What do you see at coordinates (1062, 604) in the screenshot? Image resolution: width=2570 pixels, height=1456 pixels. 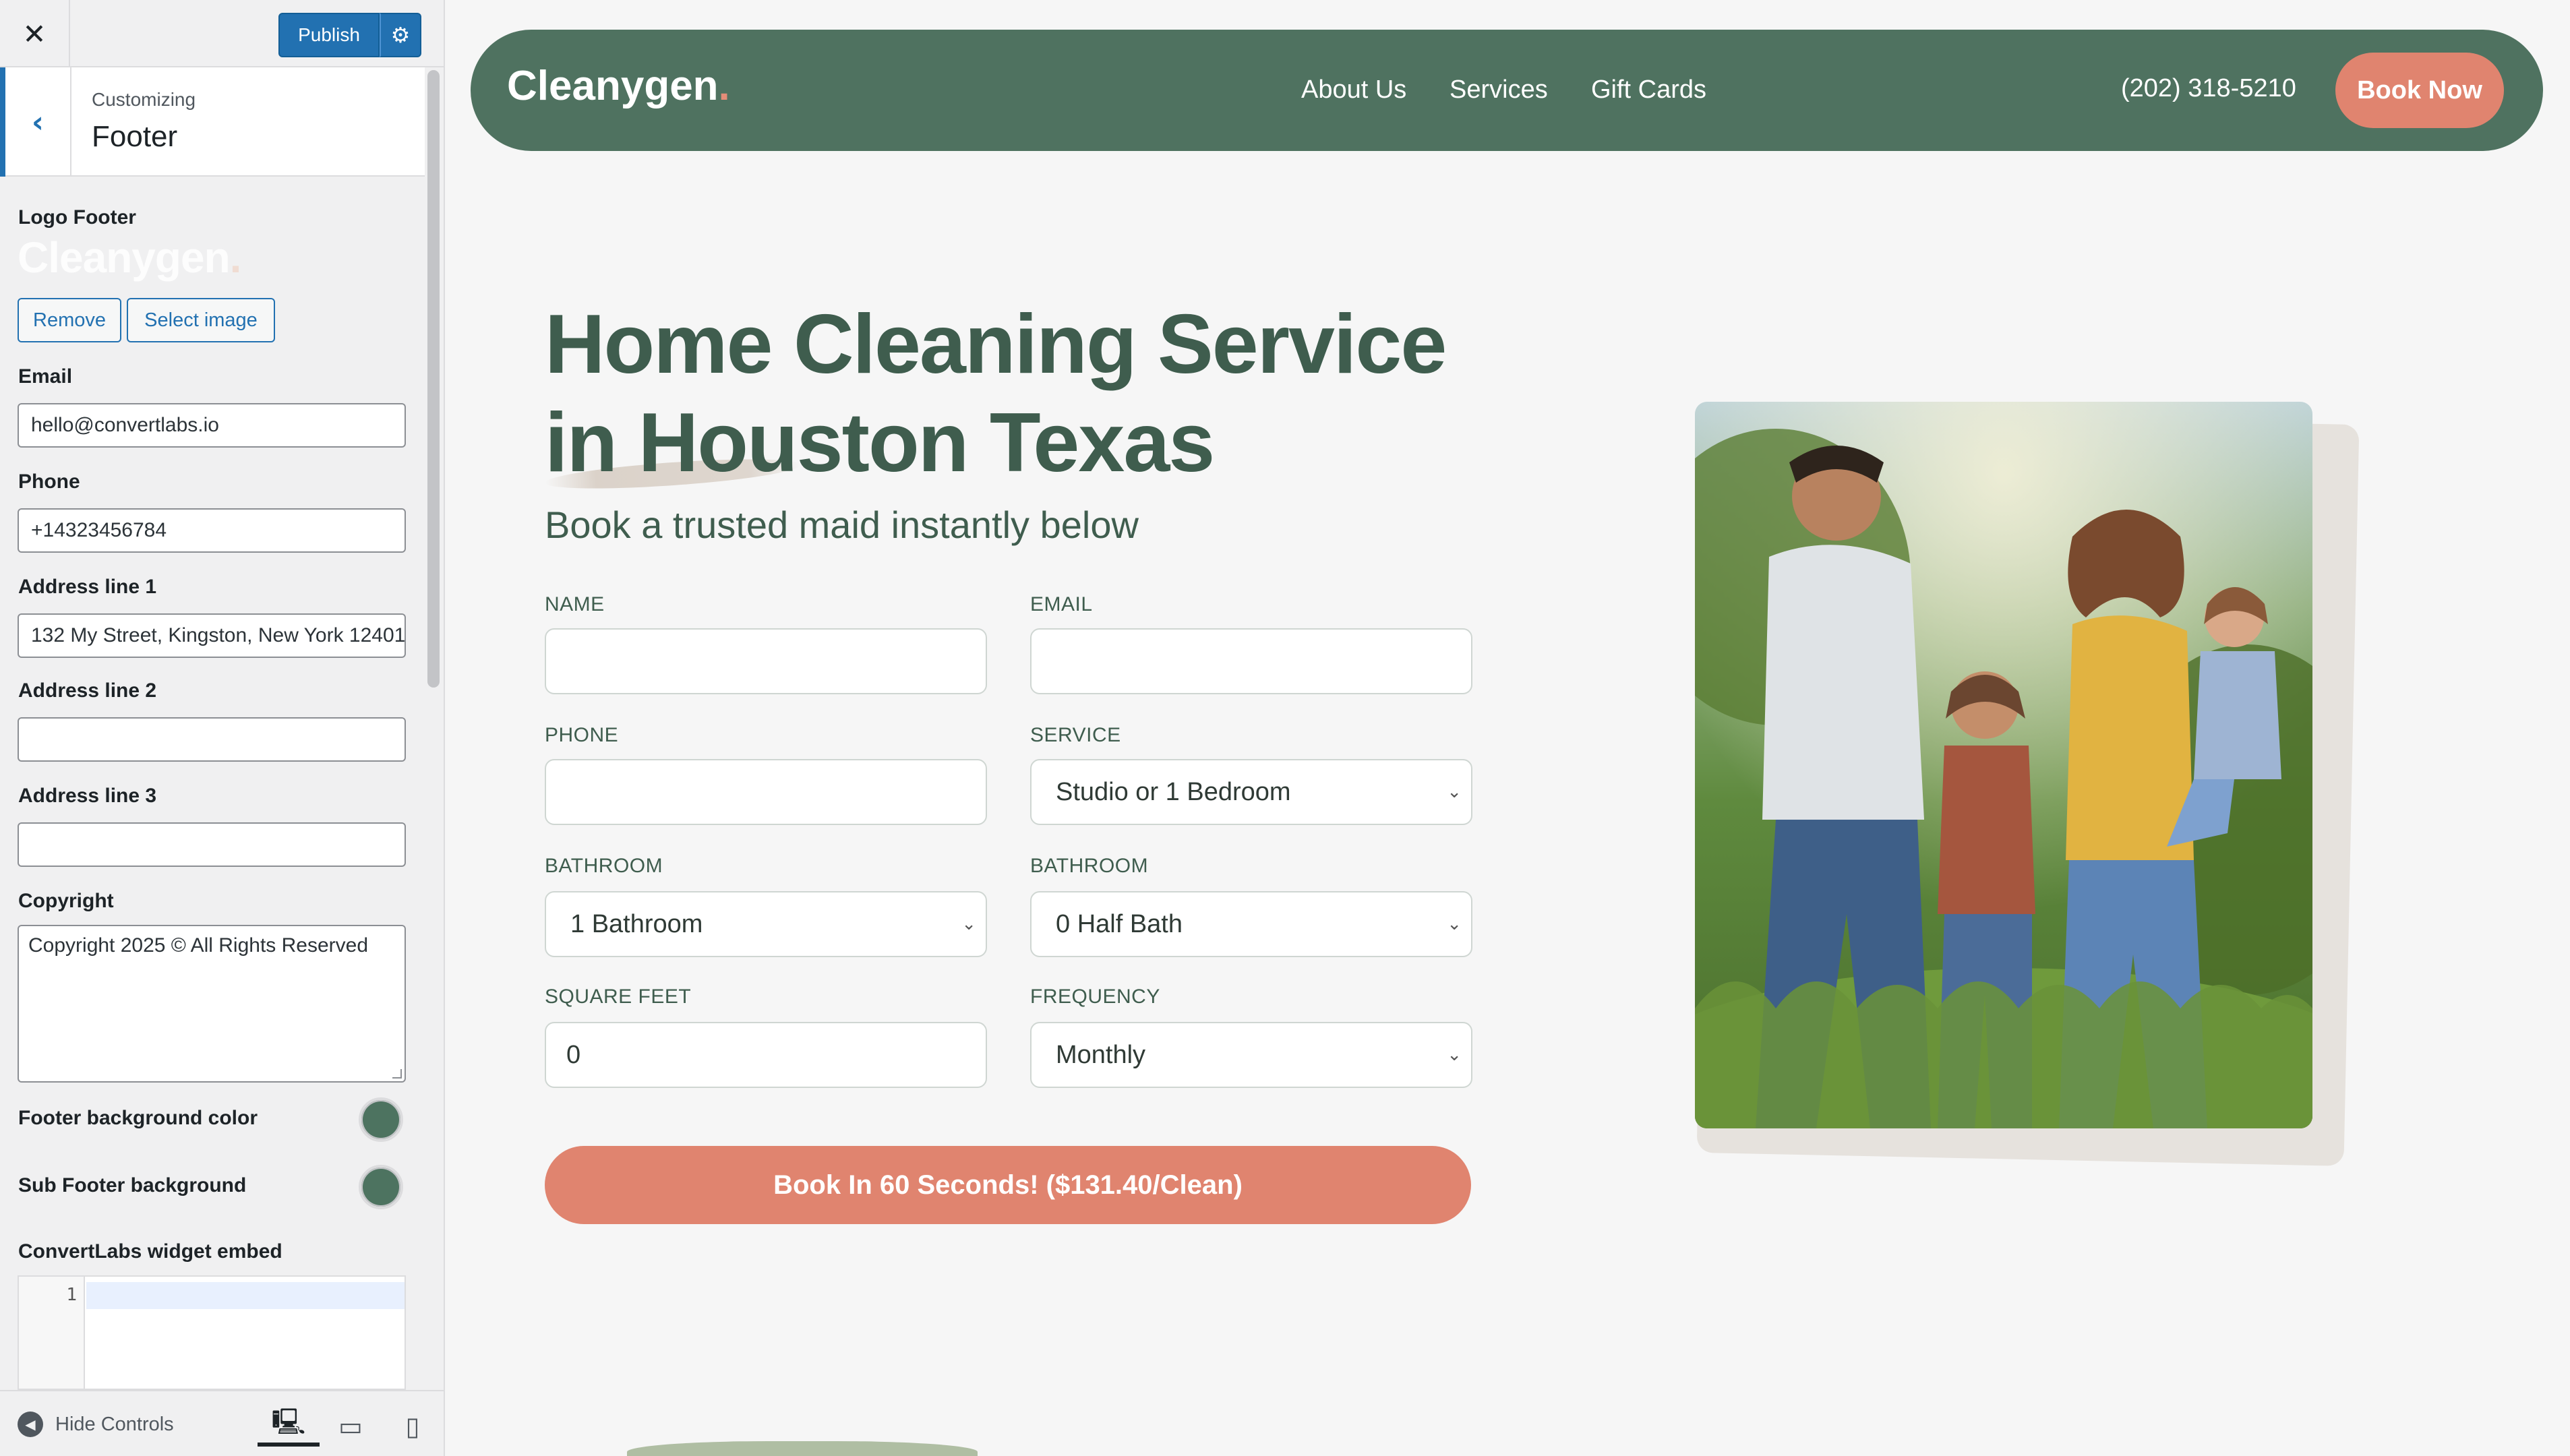 I see `email-label: EMAIL` at bounding box center [1062, 604].